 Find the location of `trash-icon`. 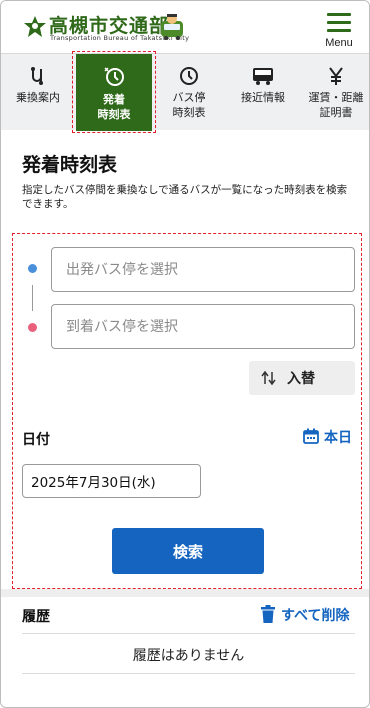

trash-icon is located at coordinates (268, 614).